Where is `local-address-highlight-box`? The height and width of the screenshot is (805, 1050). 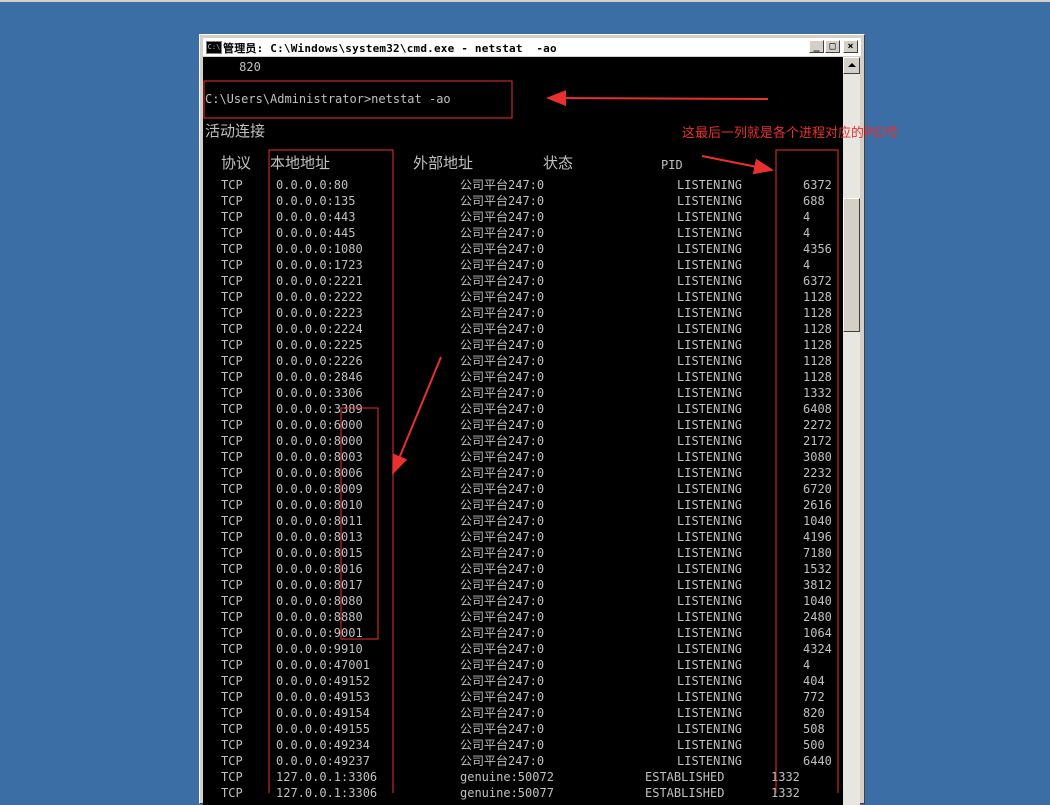
local-address-highlight-box is located at coordinates (331, 471).